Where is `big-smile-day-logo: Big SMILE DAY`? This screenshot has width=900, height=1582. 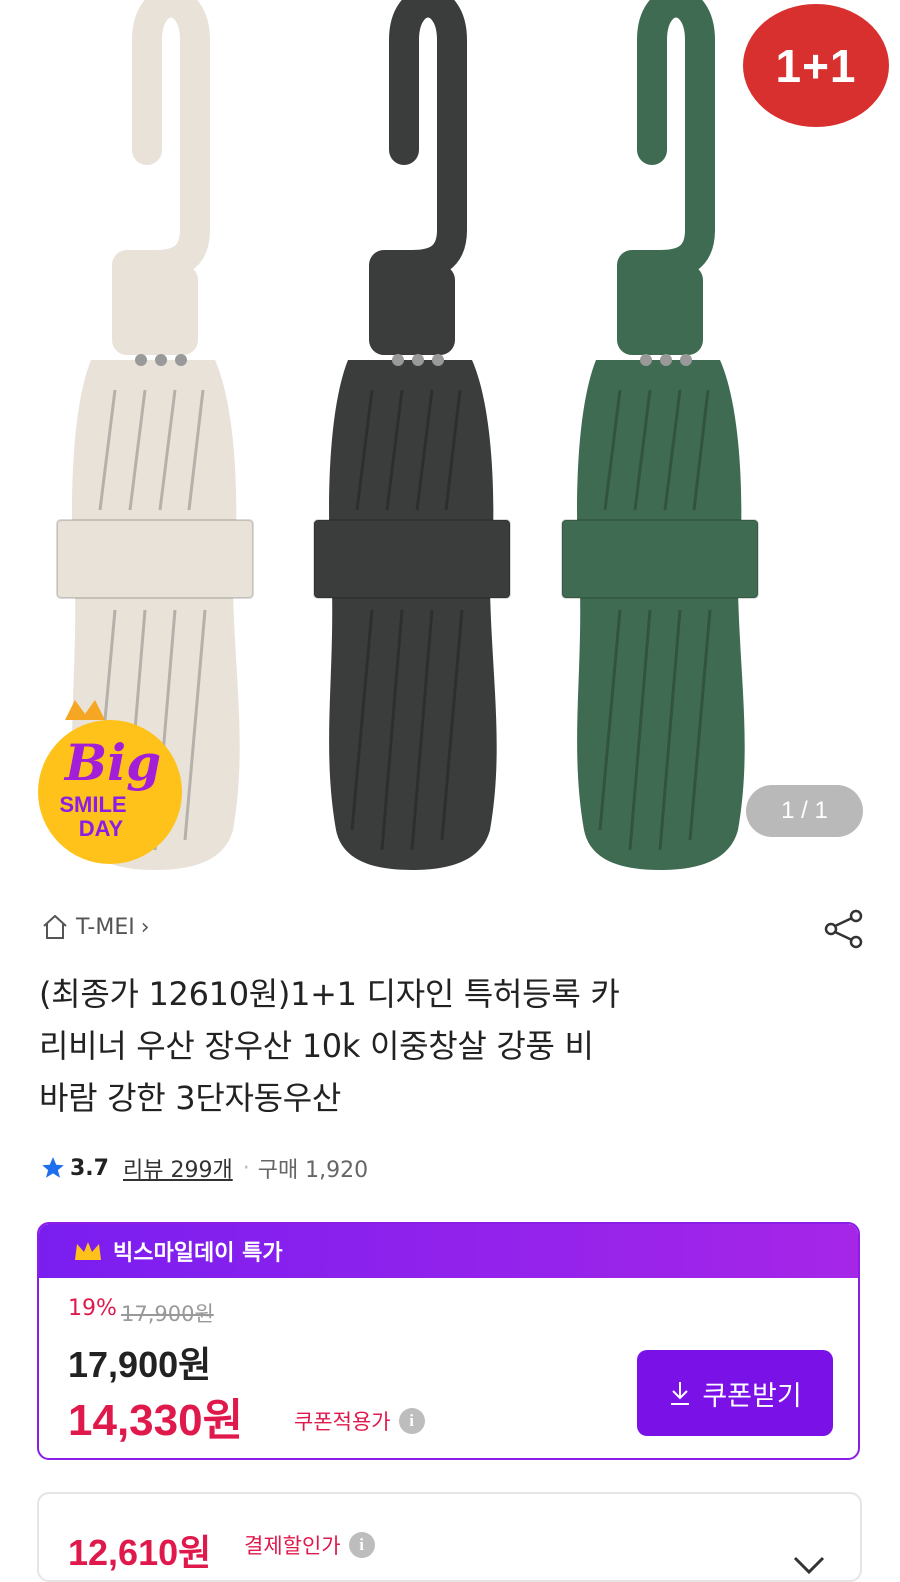 big-smile-day-logo: Big SMILE DAY is located at coordinates (110, 783).